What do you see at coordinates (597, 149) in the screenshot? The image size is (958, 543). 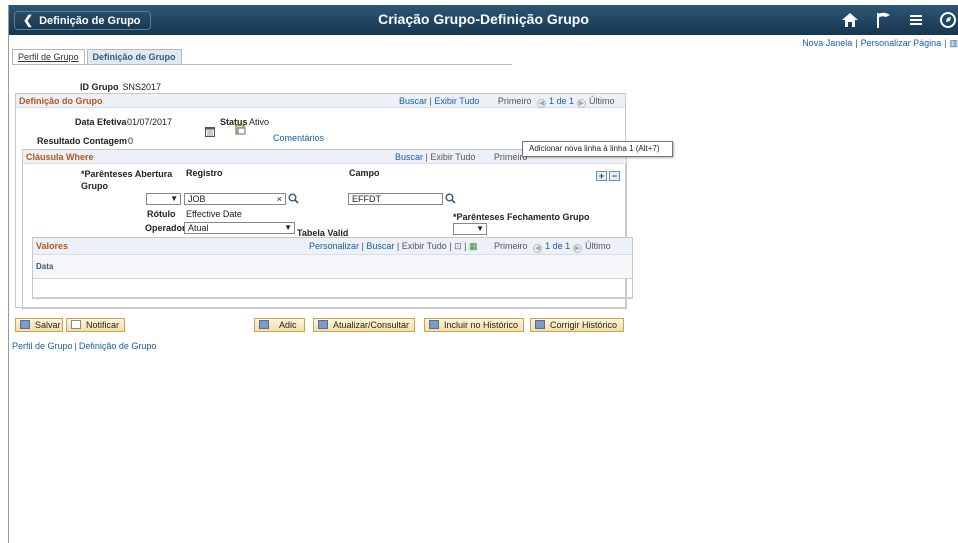 I see `add-row-tooltip: Adicionar nova linha à linha 1 (Alt+7)` at bounding box center [597, 149].